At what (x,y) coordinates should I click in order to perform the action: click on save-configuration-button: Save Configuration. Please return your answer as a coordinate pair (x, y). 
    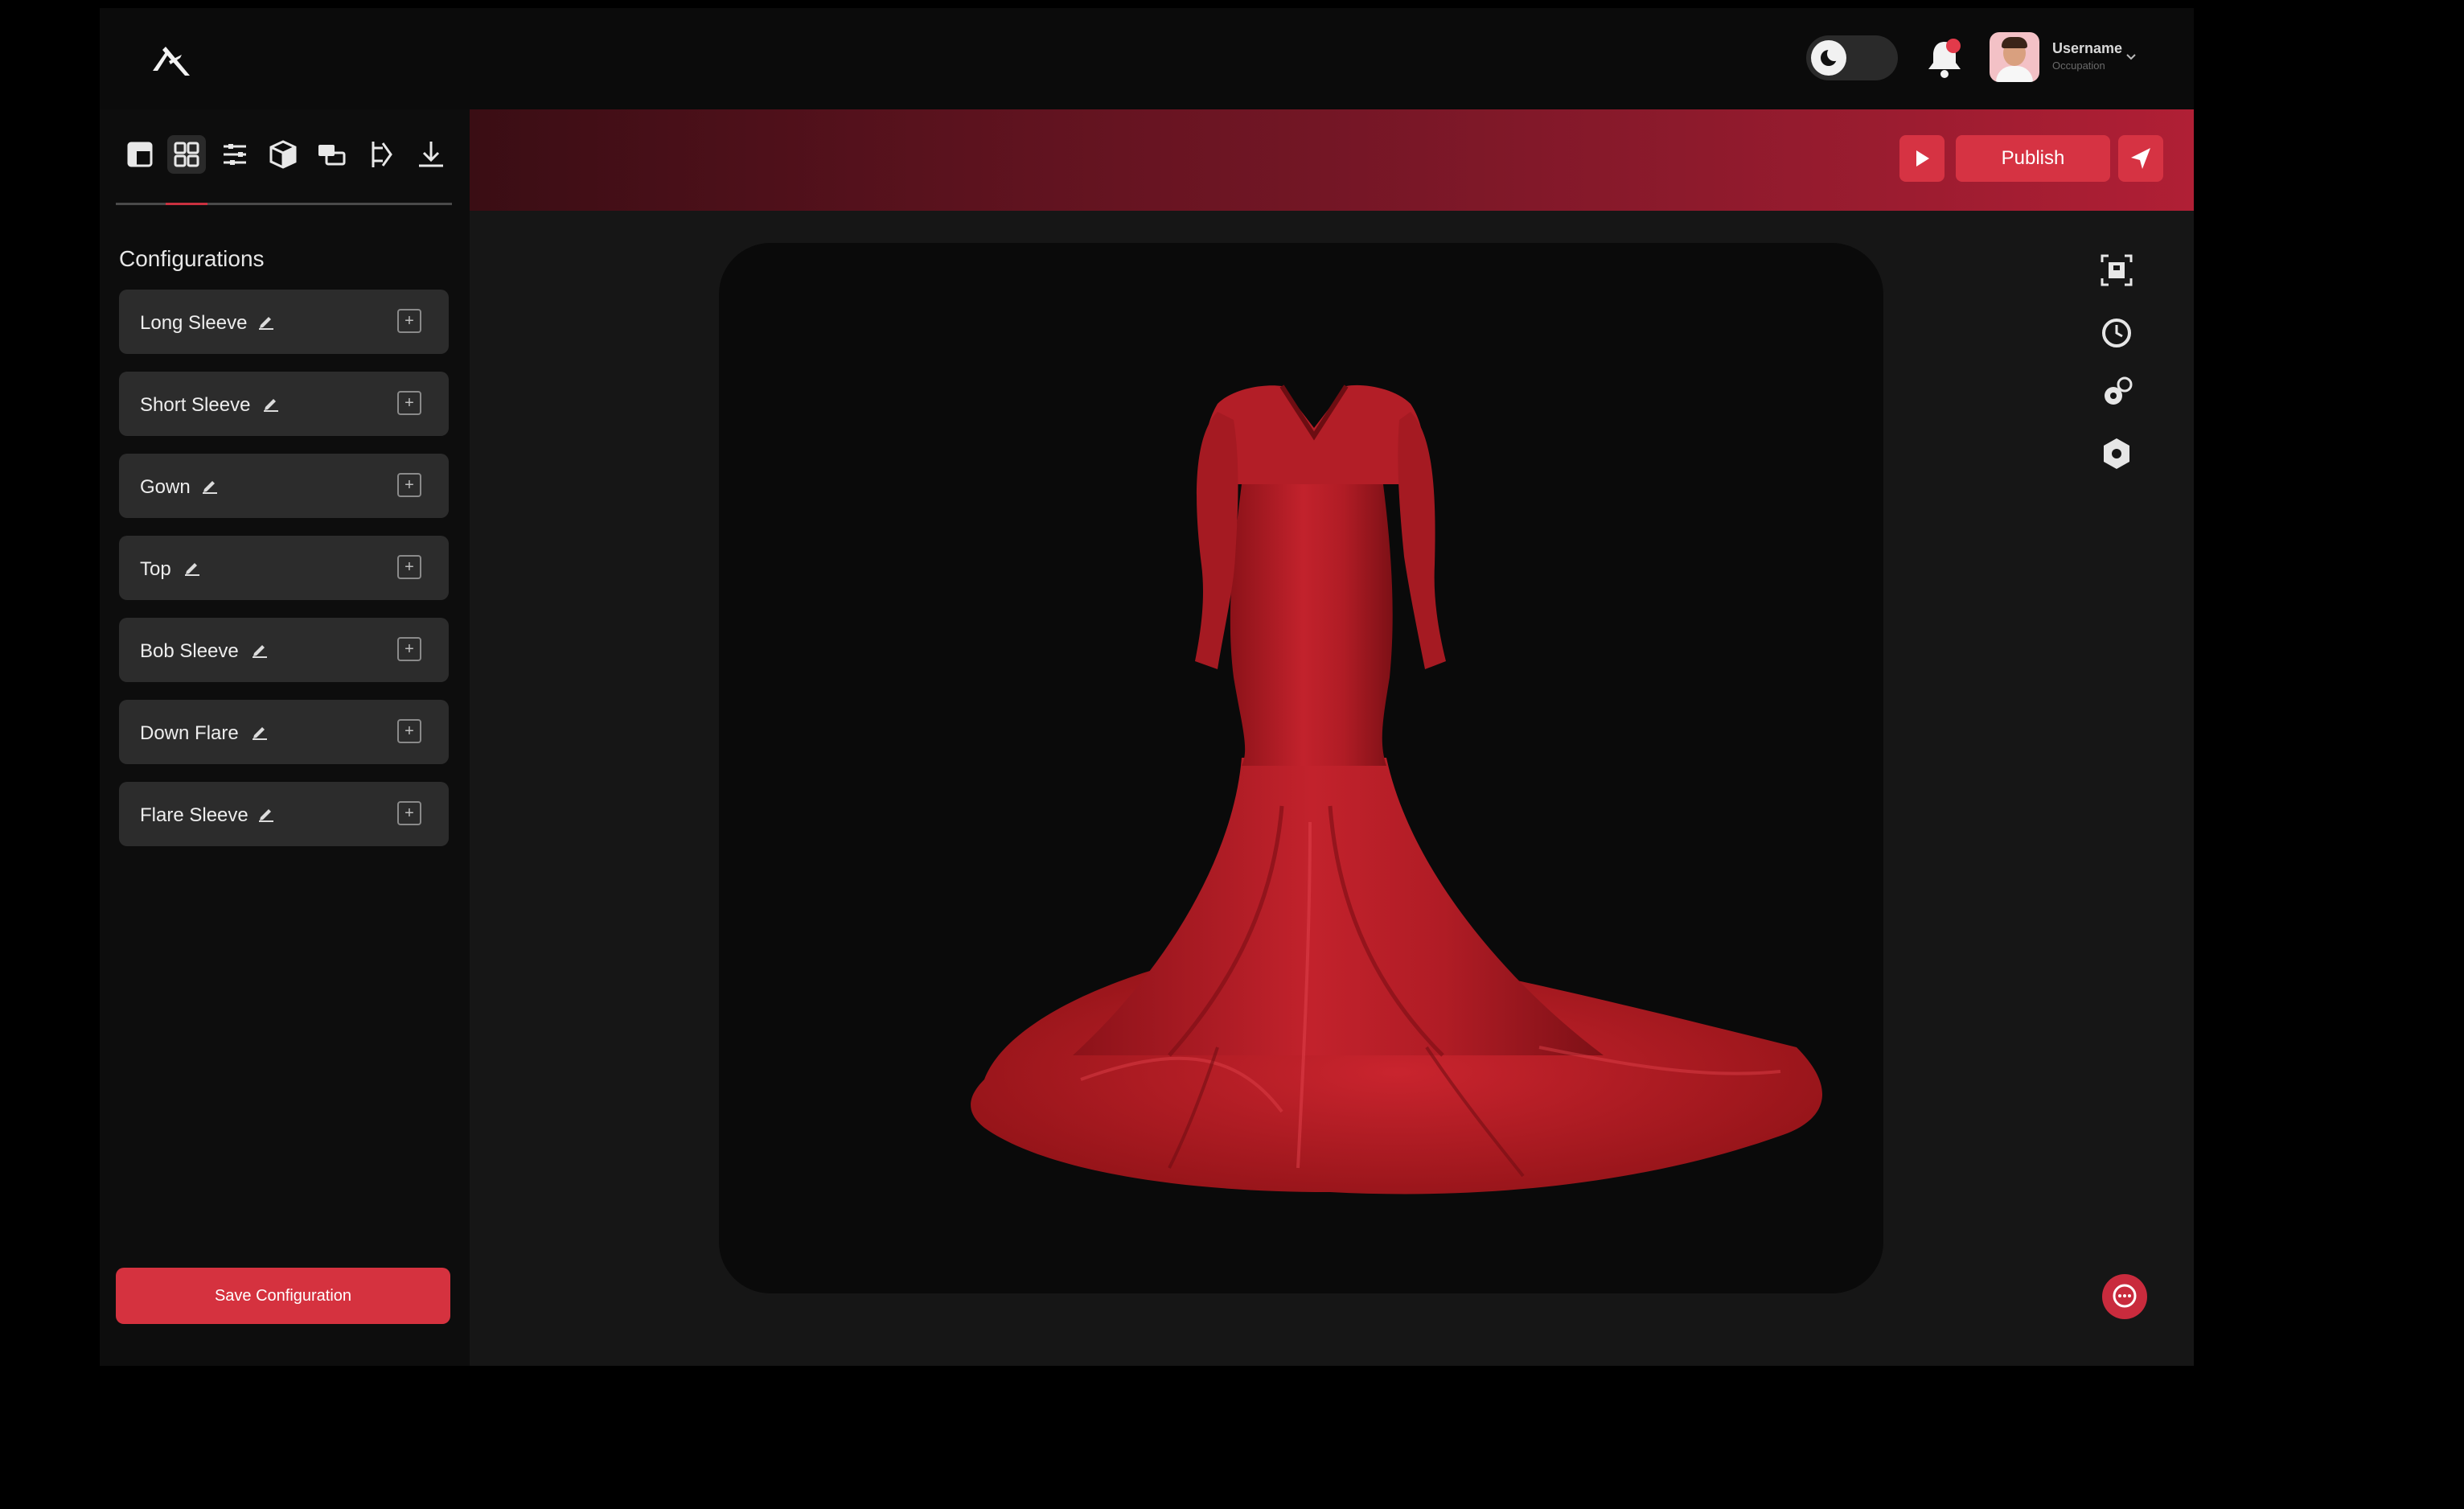
    Looking at the image, I should click on (283, 1296).